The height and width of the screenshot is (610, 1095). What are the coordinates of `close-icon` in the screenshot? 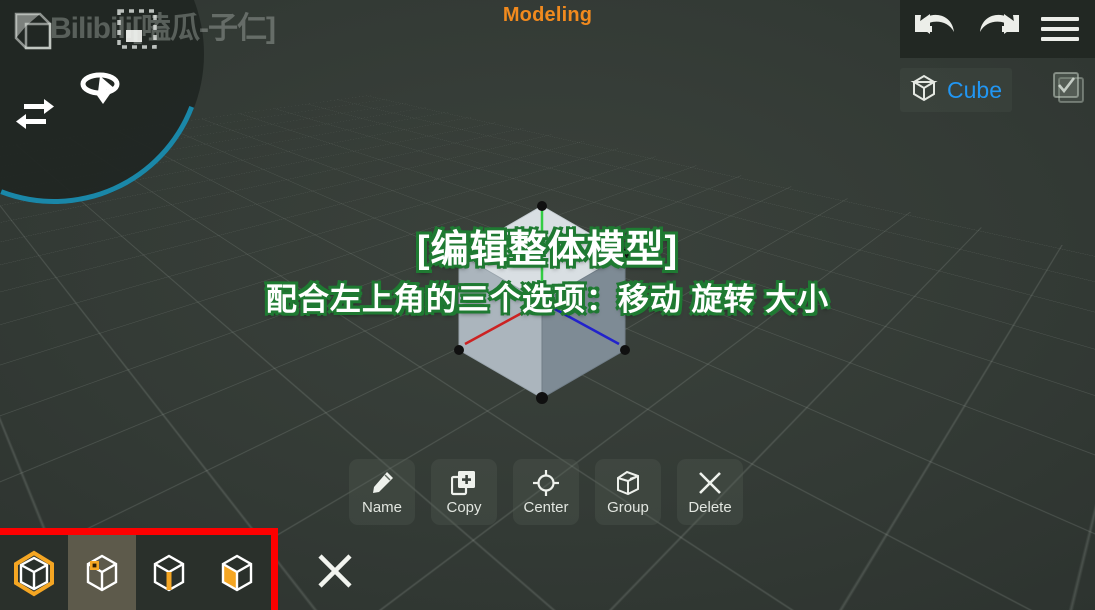 It's located at (335, 571).